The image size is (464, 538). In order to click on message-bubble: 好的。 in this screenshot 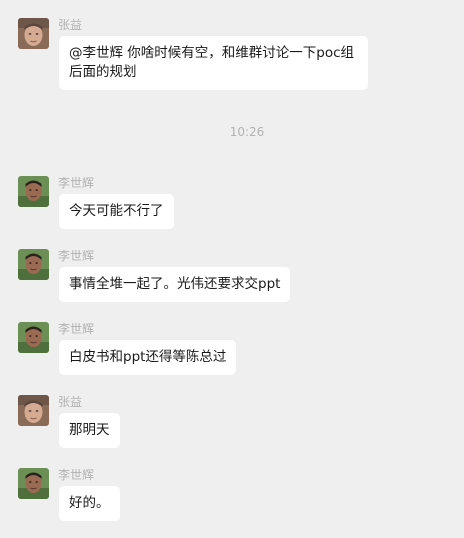, I will do `click(89, 503)`.